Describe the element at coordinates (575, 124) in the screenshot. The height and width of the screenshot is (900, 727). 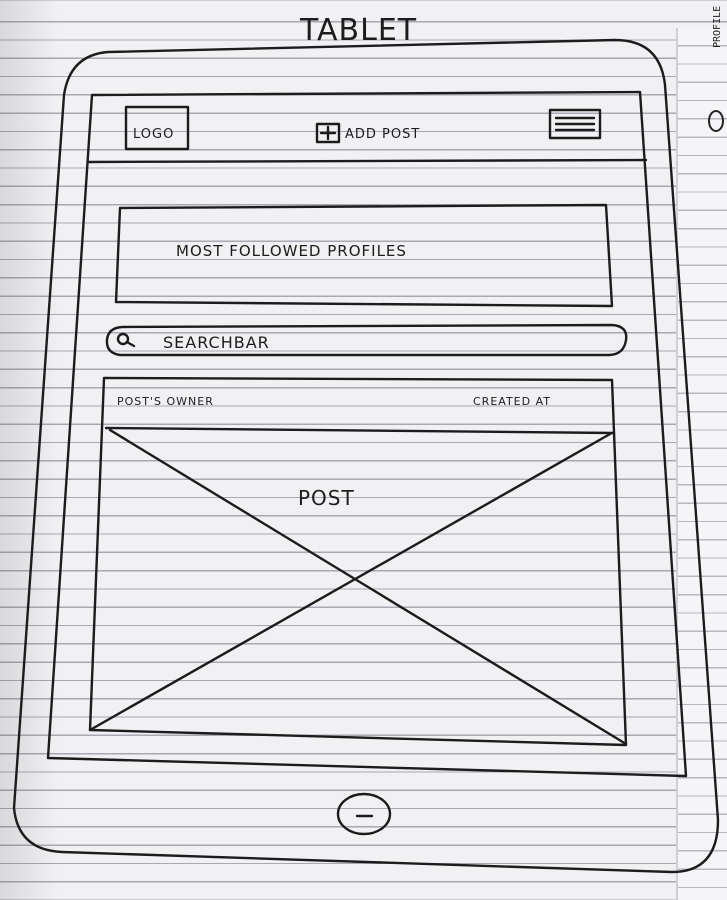
I see `hamburger-menu-icon` at that location.